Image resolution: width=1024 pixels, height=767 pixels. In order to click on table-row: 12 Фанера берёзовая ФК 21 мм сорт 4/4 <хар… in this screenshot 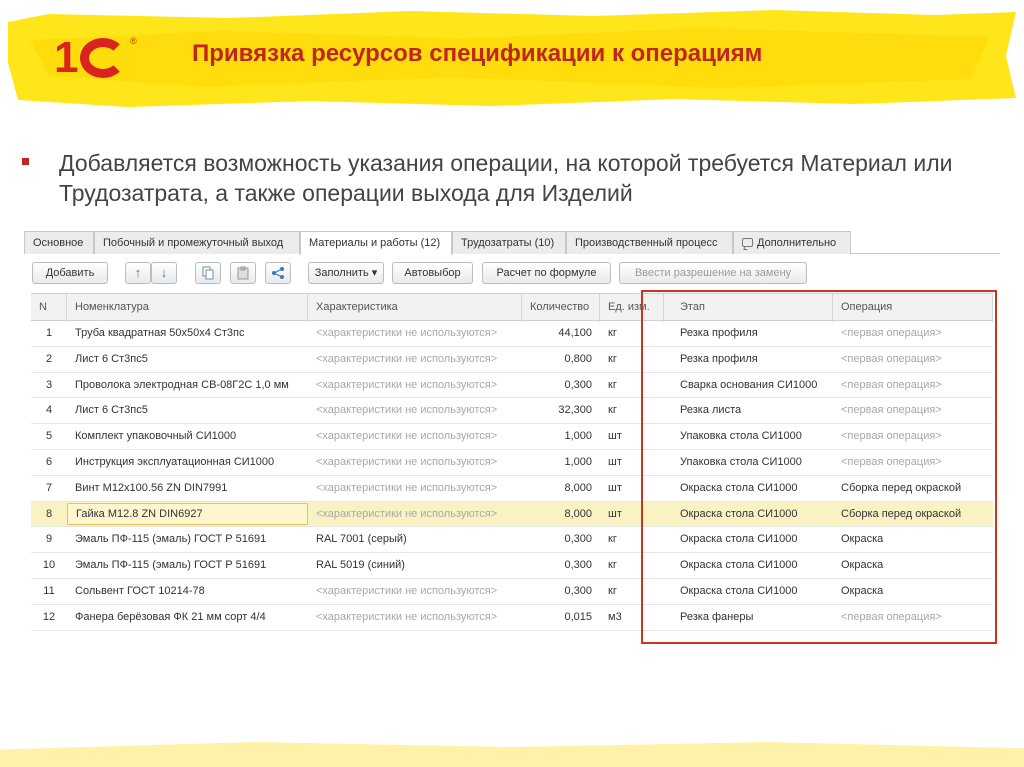, I will do `click(512, 618)`.